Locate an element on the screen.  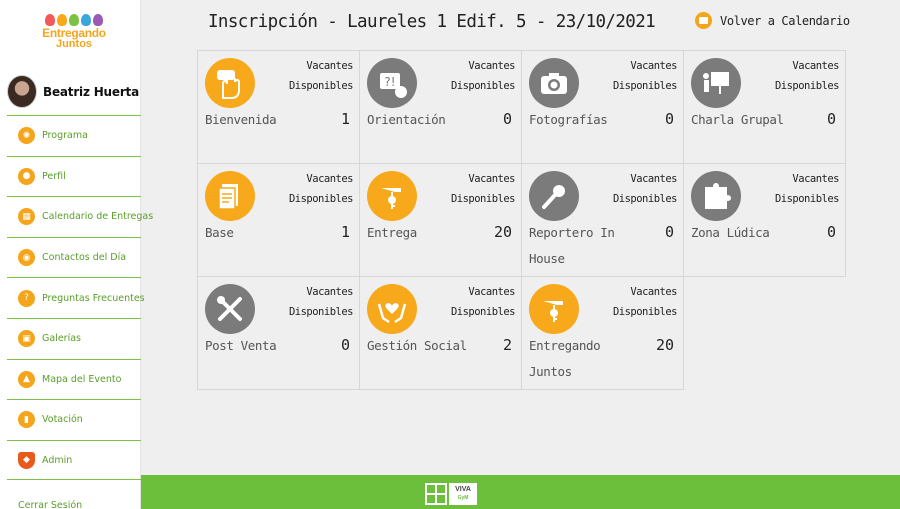
logo-text-line2: Juntos is located at coordinates (74, 44).